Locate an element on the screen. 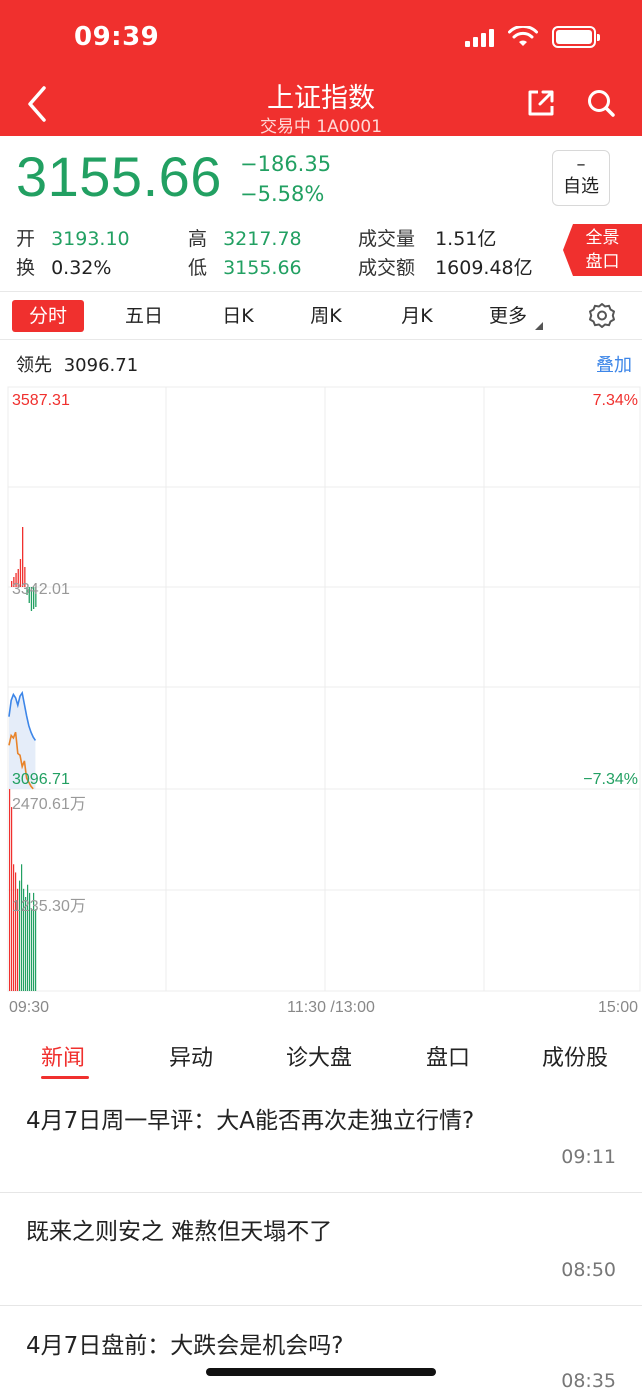  price-change-percent: −5.58% is located at coordinates (282, 194).